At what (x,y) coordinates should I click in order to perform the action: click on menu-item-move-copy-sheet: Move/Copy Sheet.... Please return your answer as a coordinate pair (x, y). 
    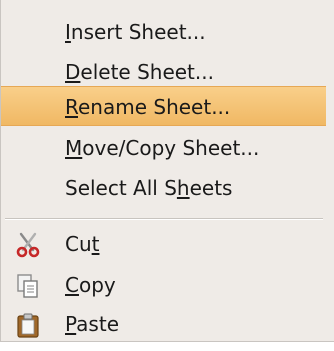
    Looking at the image, I should click on (163, 148).